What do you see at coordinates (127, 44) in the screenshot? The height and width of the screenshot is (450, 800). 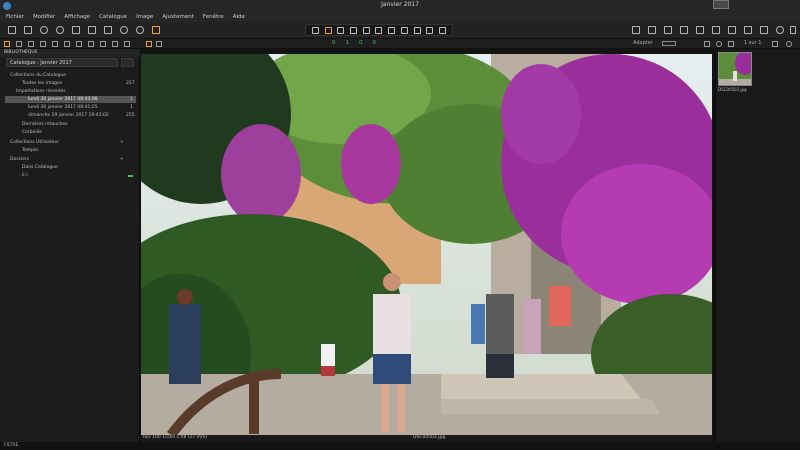 I see `batch-tab-icon` at bounding box center [127, 44].